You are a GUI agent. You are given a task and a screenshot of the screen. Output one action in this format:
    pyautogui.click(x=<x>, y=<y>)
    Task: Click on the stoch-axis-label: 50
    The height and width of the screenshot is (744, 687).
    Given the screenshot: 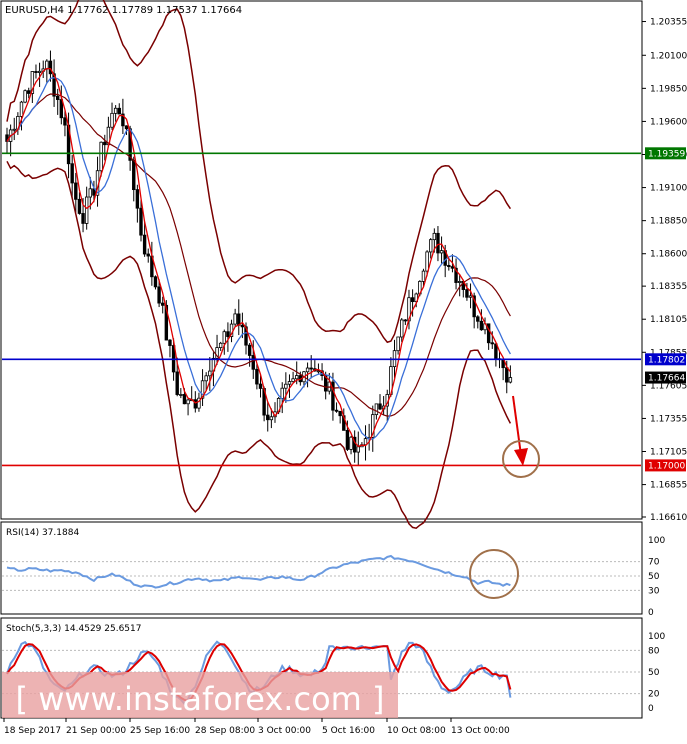 What is the action you would take?
    pyautogui.click(x=654, y=673)
    